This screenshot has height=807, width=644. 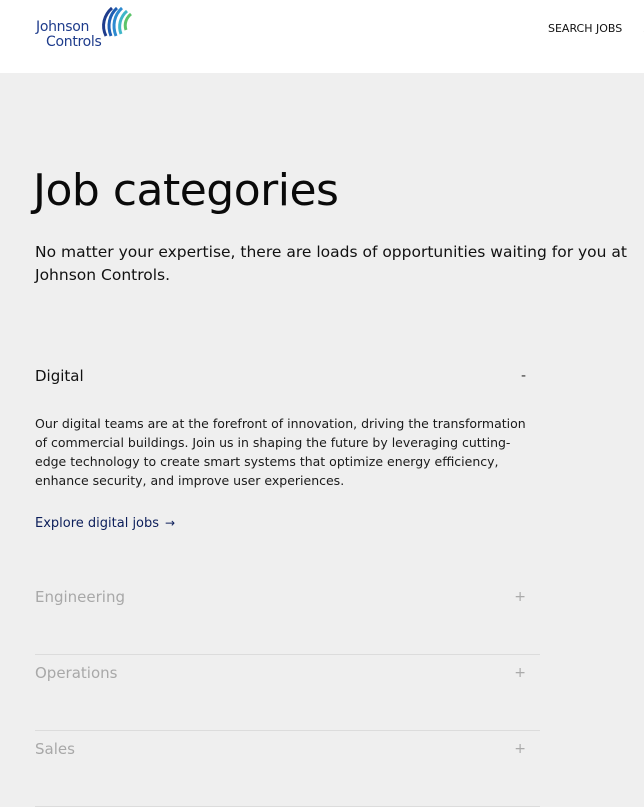 I want to click on page-title: Job categories, so click(x=185, y=191).